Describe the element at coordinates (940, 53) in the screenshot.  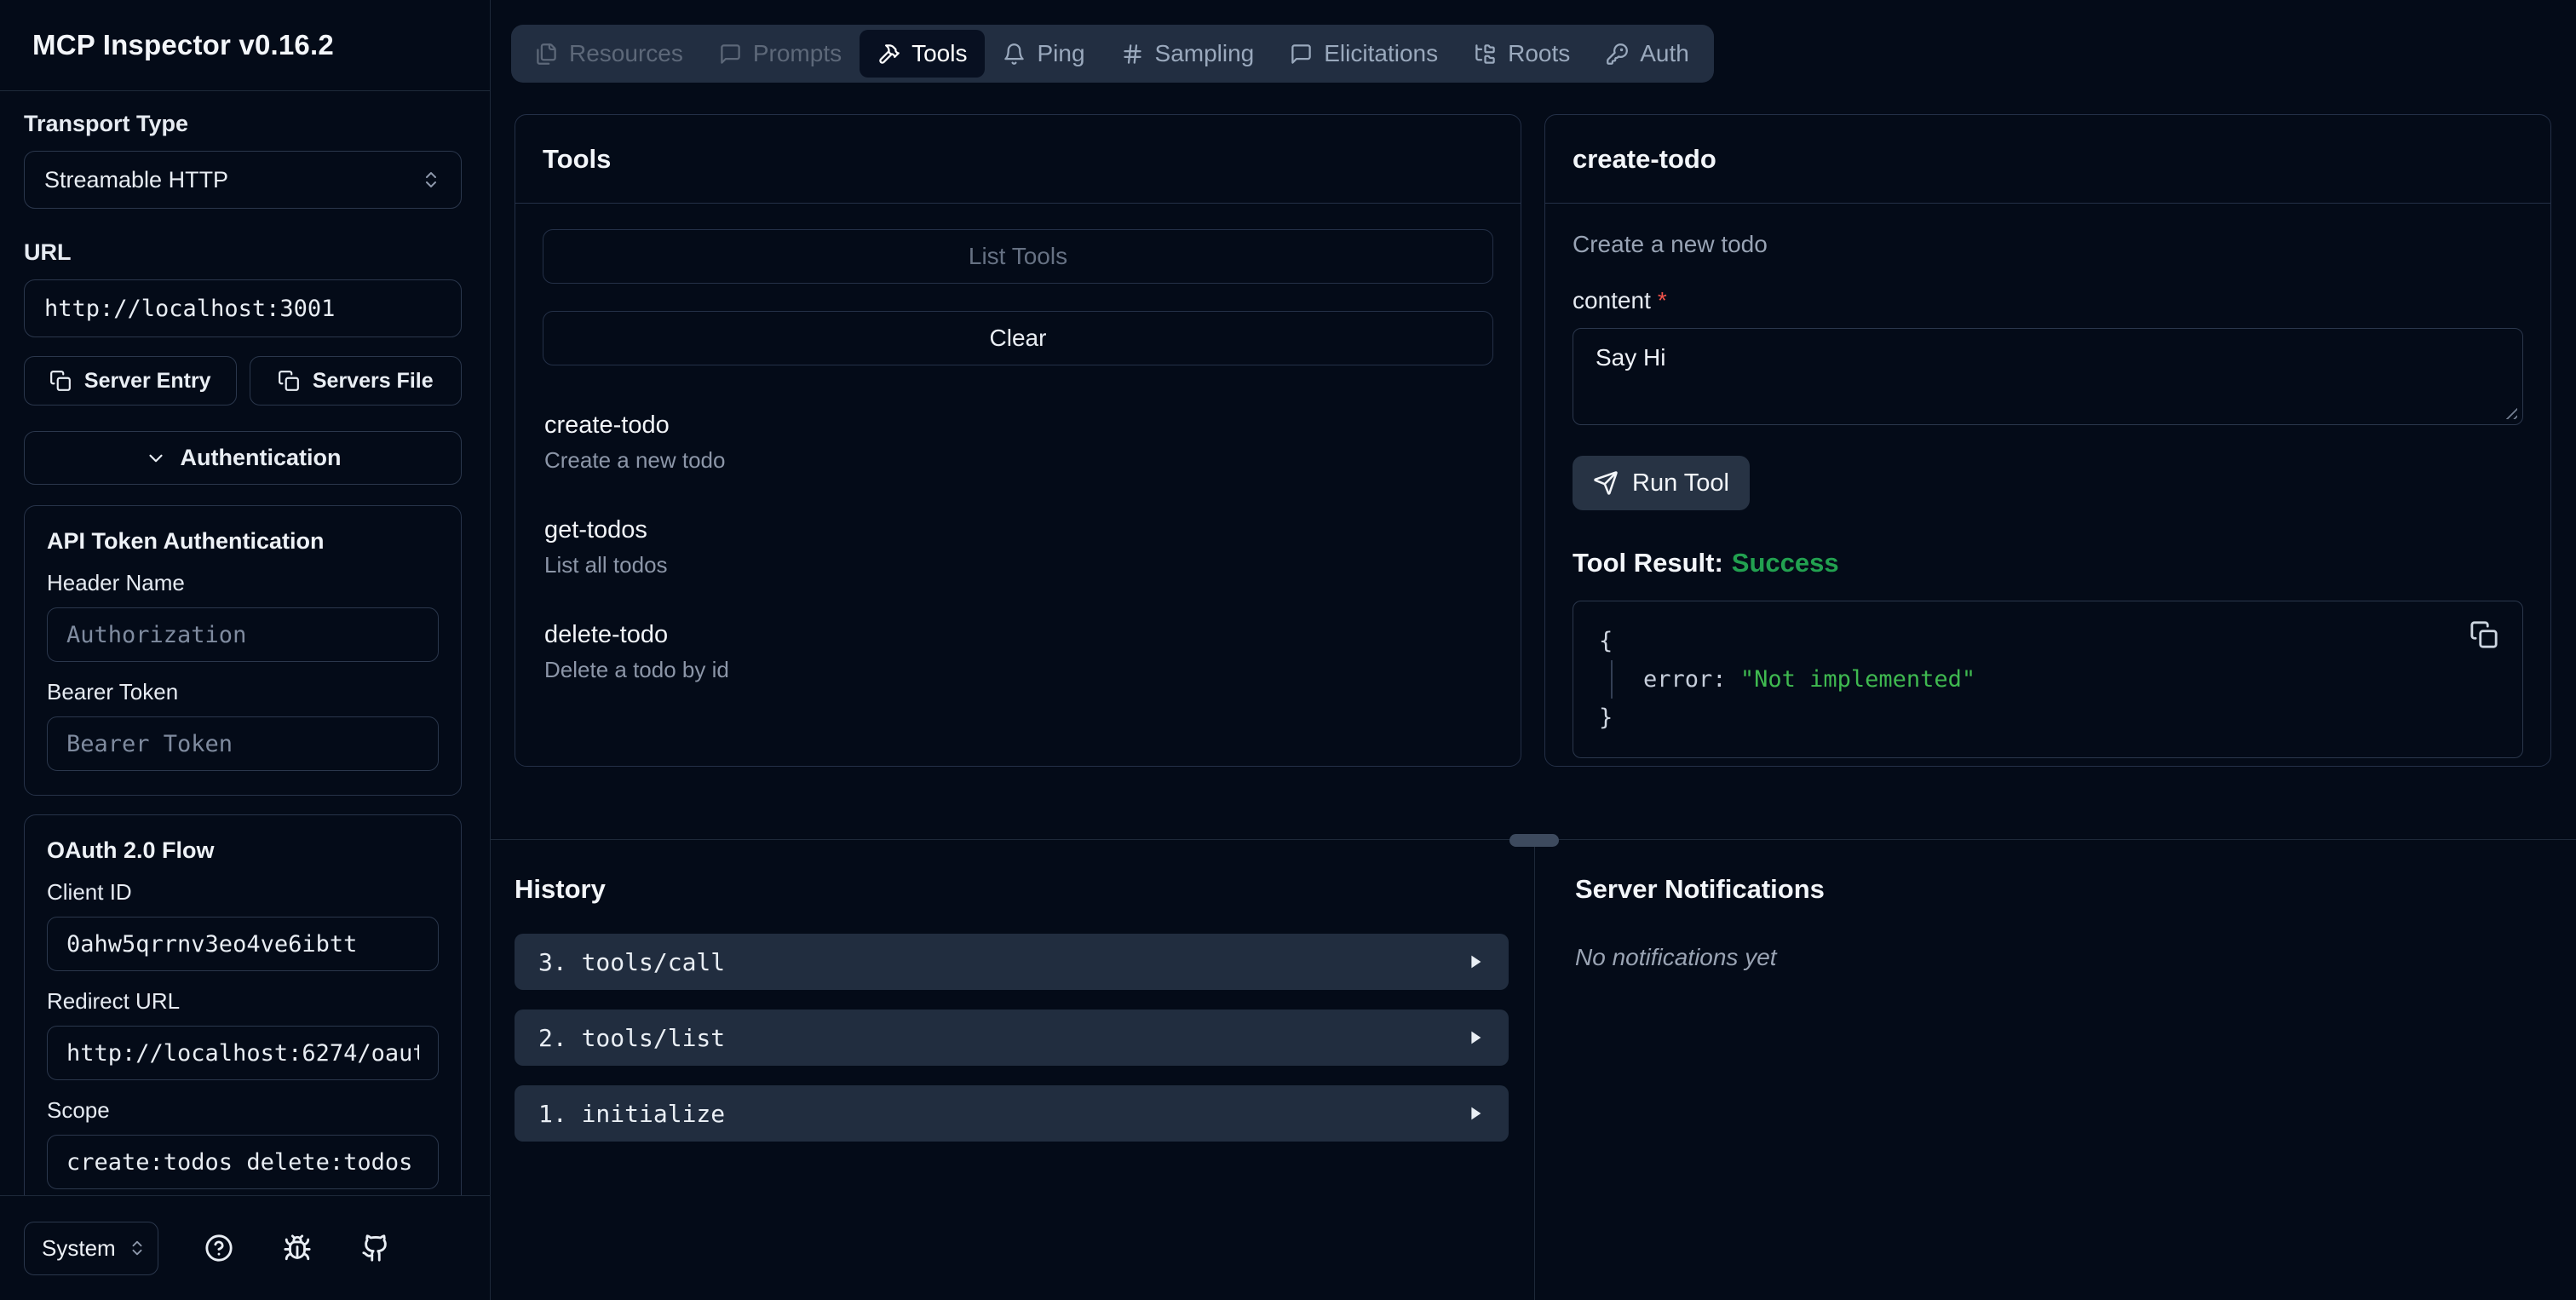
I see `tab-label: Tools` at that location.